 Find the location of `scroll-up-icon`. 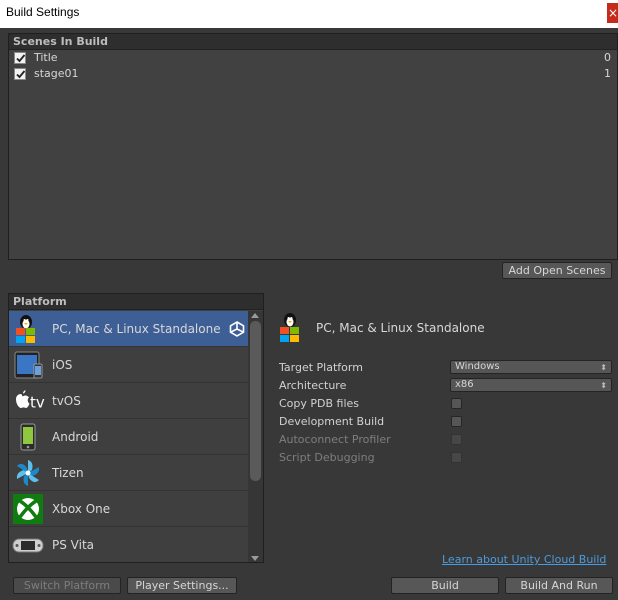

scroll-up-icon is located at coordinates (255, 315).